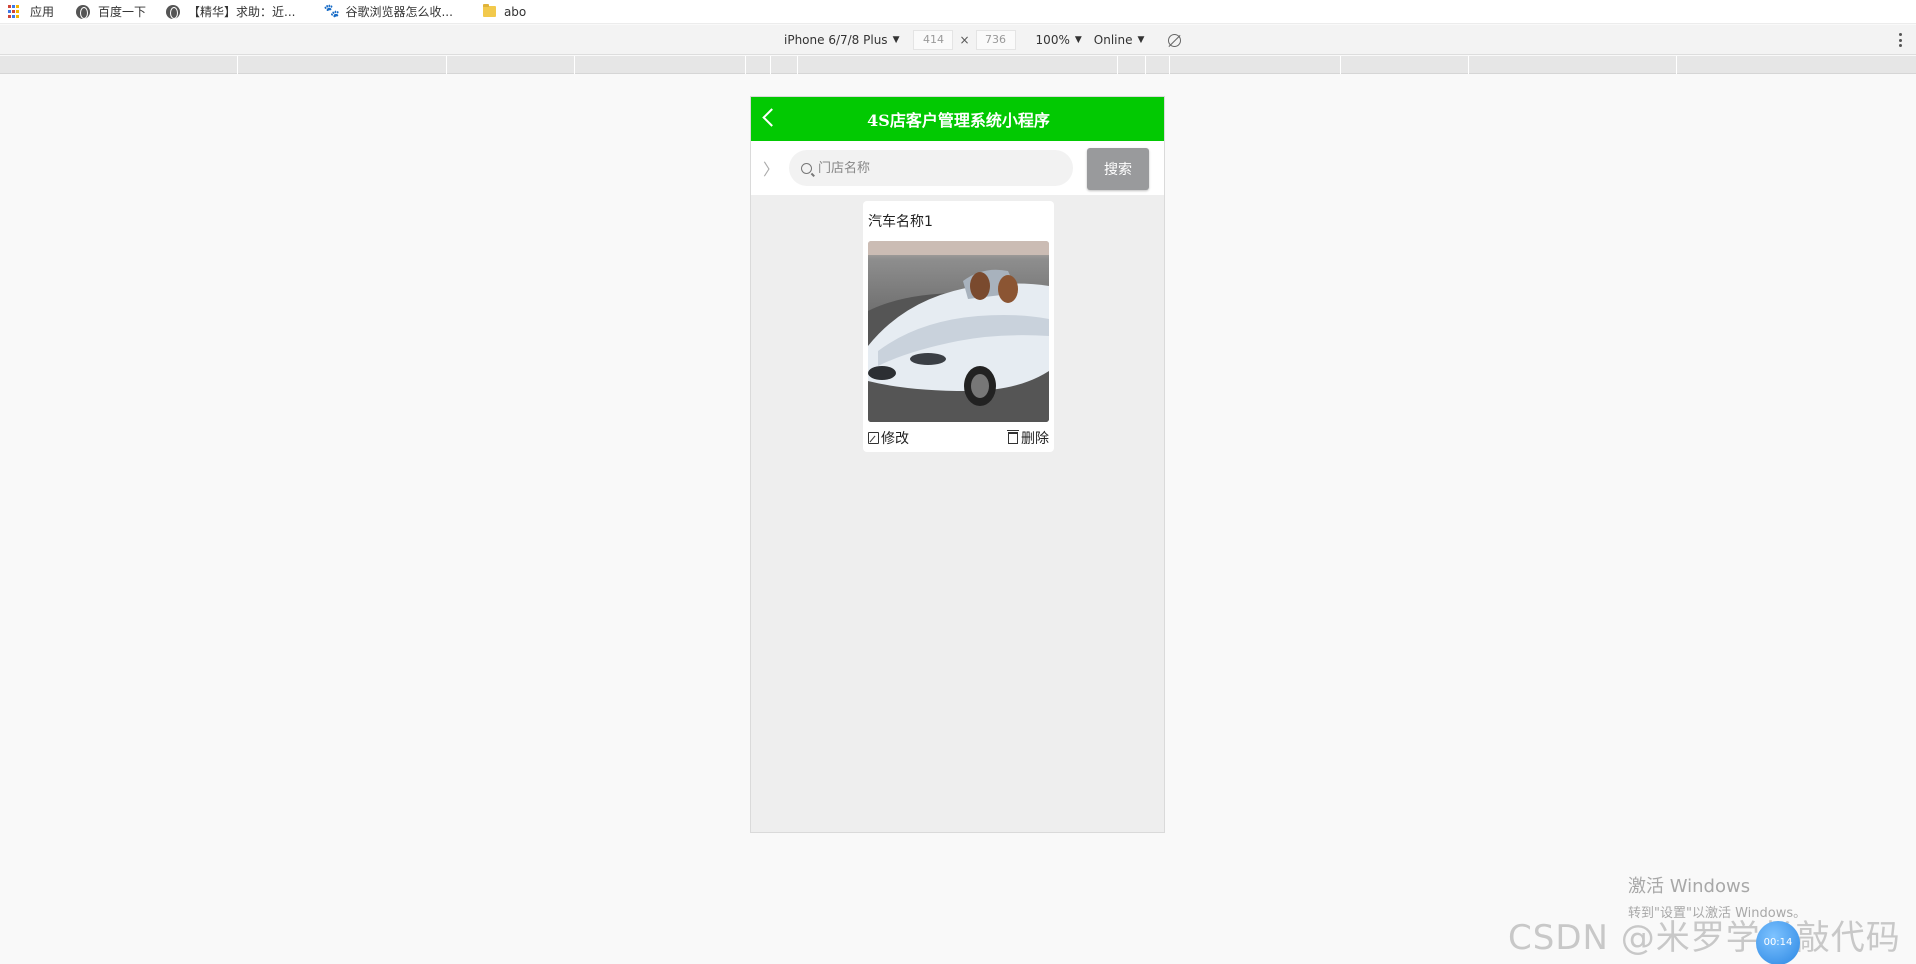  I want to click on zoom-select: 100% ▼, so click(1059, 40).